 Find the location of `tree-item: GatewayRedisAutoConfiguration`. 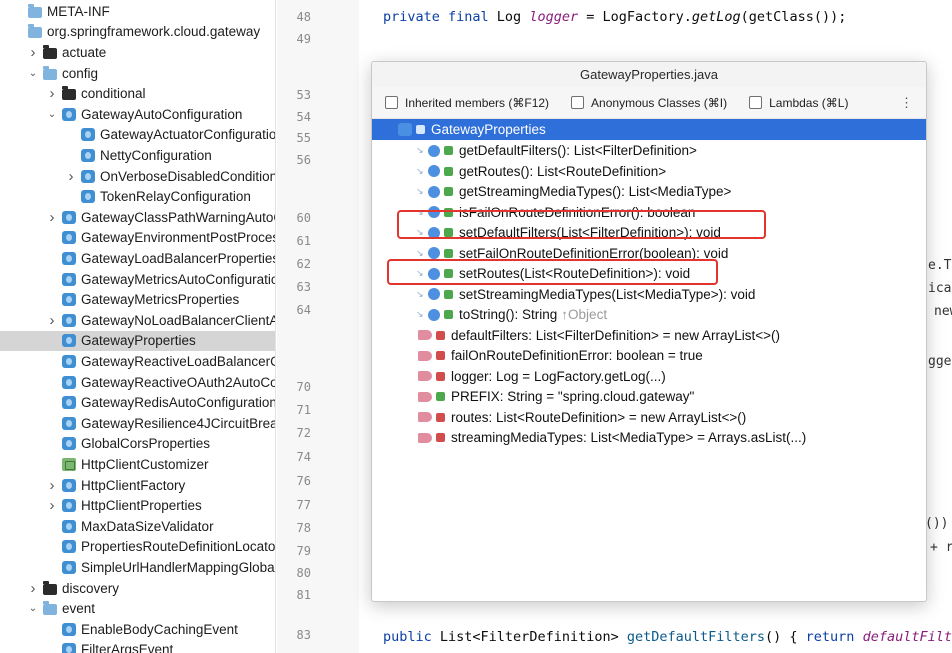

tree-item: GatewayRedisAutoConfiguration is located at coordinates (138, 402).